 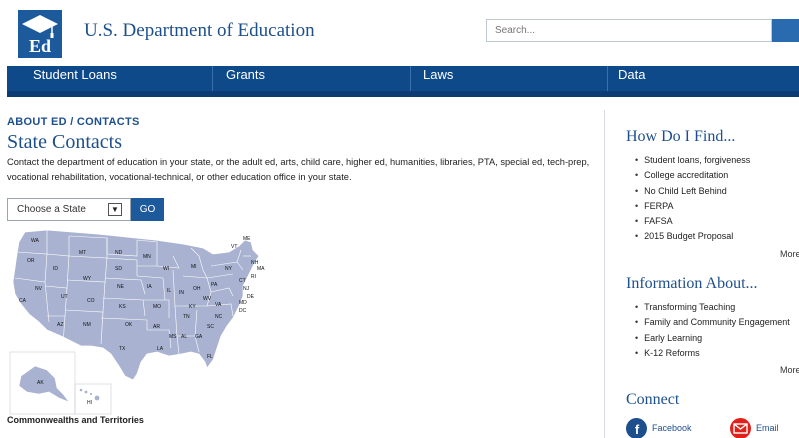 I want to click on state-label-mt: MT, so click(x=82, y=253).